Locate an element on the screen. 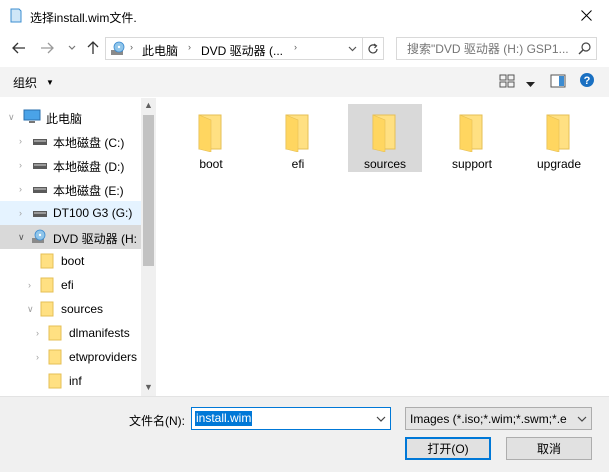 Image resolution: width=609 pixels, height=472 pixels. search-box is located at coordinates (496, 48).